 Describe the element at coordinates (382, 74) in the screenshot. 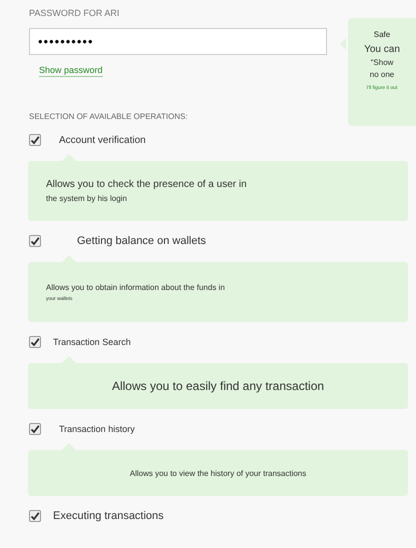

I see `hint-text: no one` at that location.